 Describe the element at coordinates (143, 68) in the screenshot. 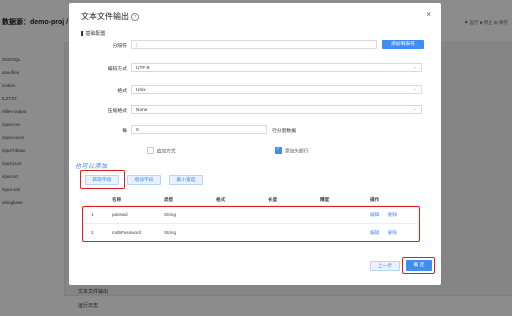

I see `encoding-value: UTF-8` at that location.